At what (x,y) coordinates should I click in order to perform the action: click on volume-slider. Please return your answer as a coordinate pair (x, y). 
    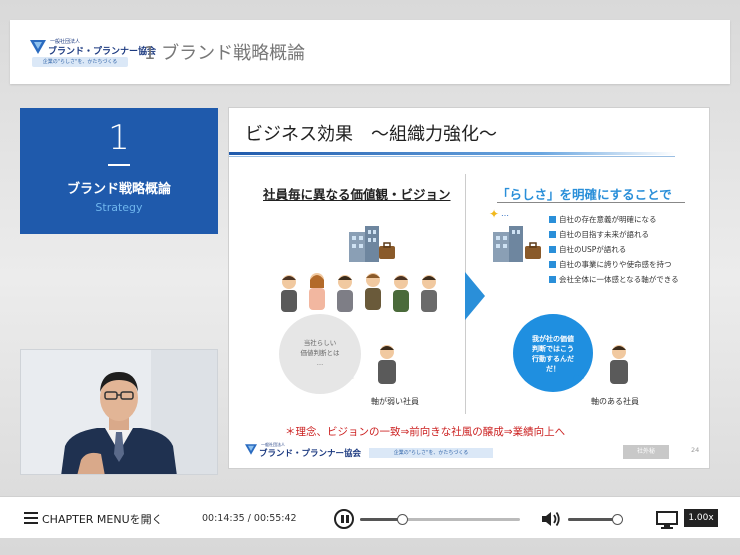
    Looking at the image, I should click on (595, 519).